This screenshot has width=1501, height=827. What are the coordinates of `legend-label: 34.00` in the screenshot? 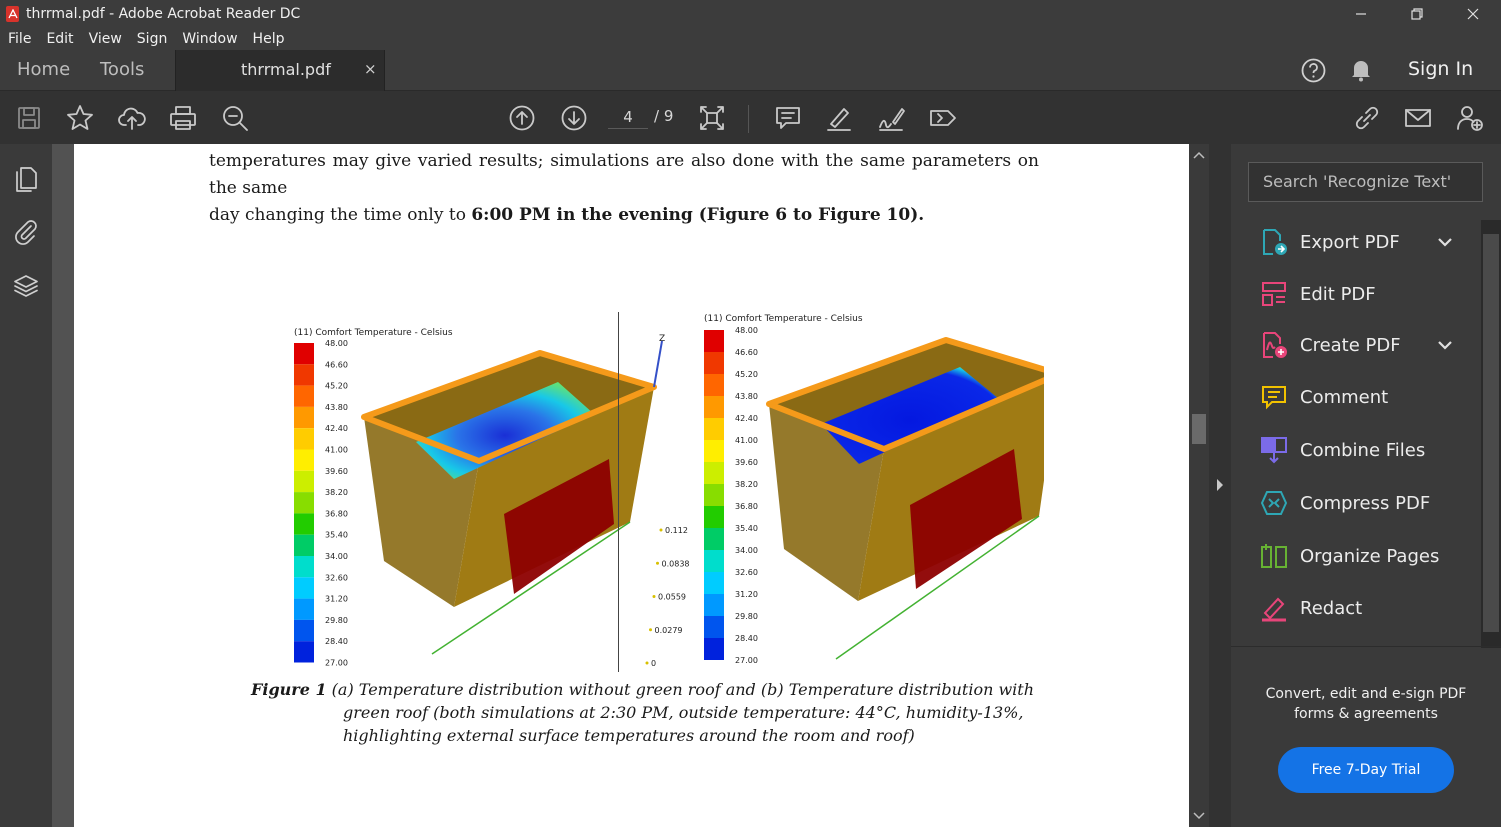 It's located at (746, 550).